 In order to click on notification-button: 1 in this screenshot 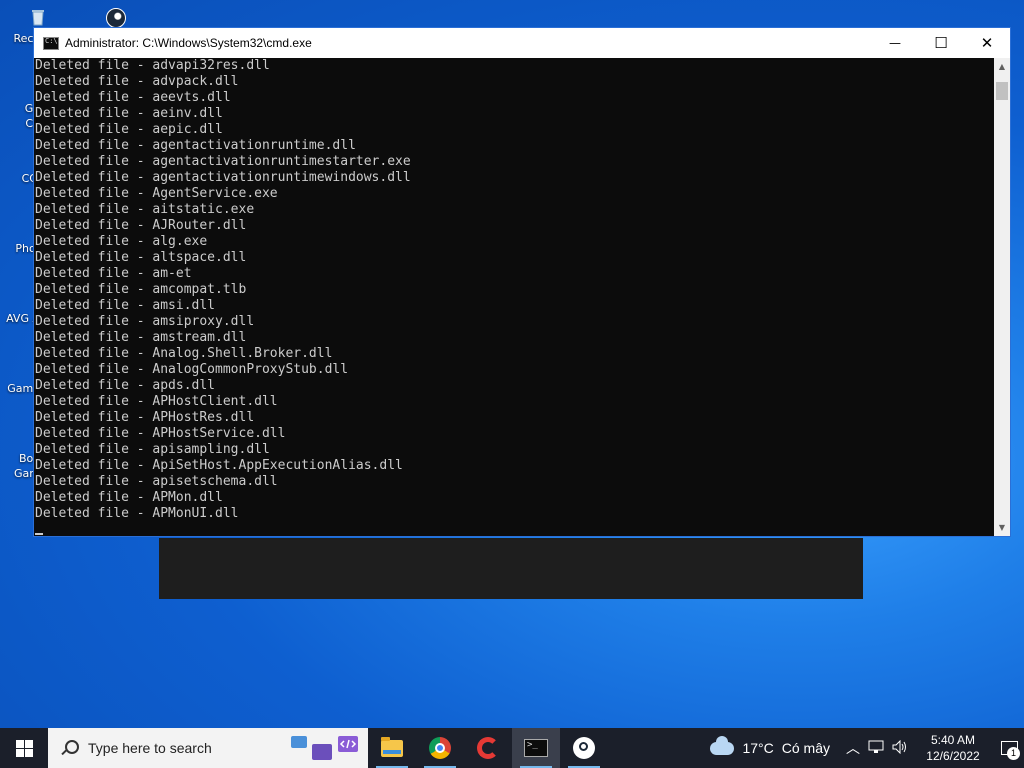, I will do `click(1009, 748)`.